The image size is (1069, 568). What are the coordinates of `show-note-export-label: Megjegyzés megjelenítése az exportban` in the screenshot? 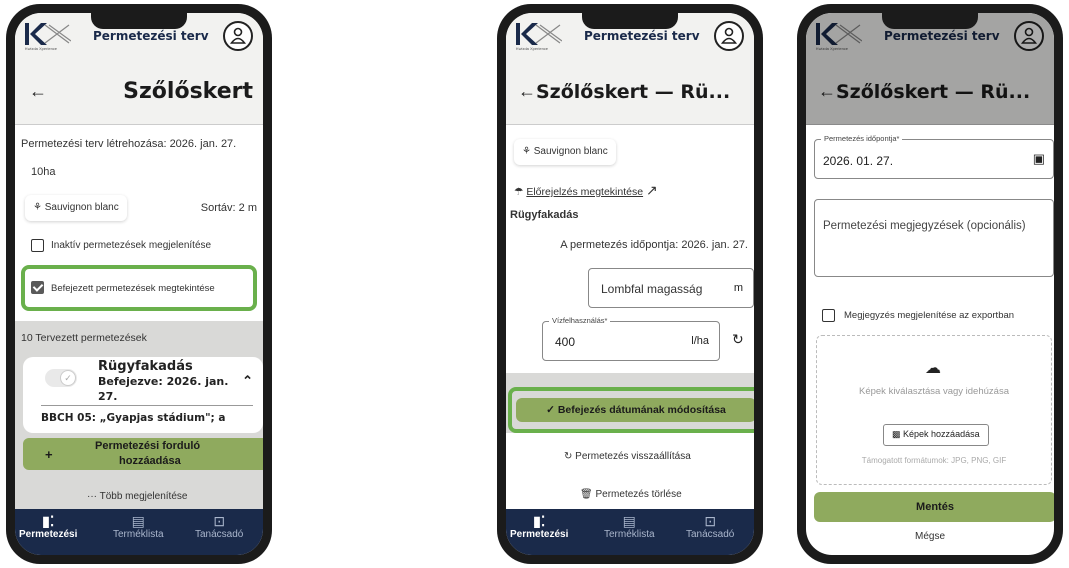 It's located at (929, 315).